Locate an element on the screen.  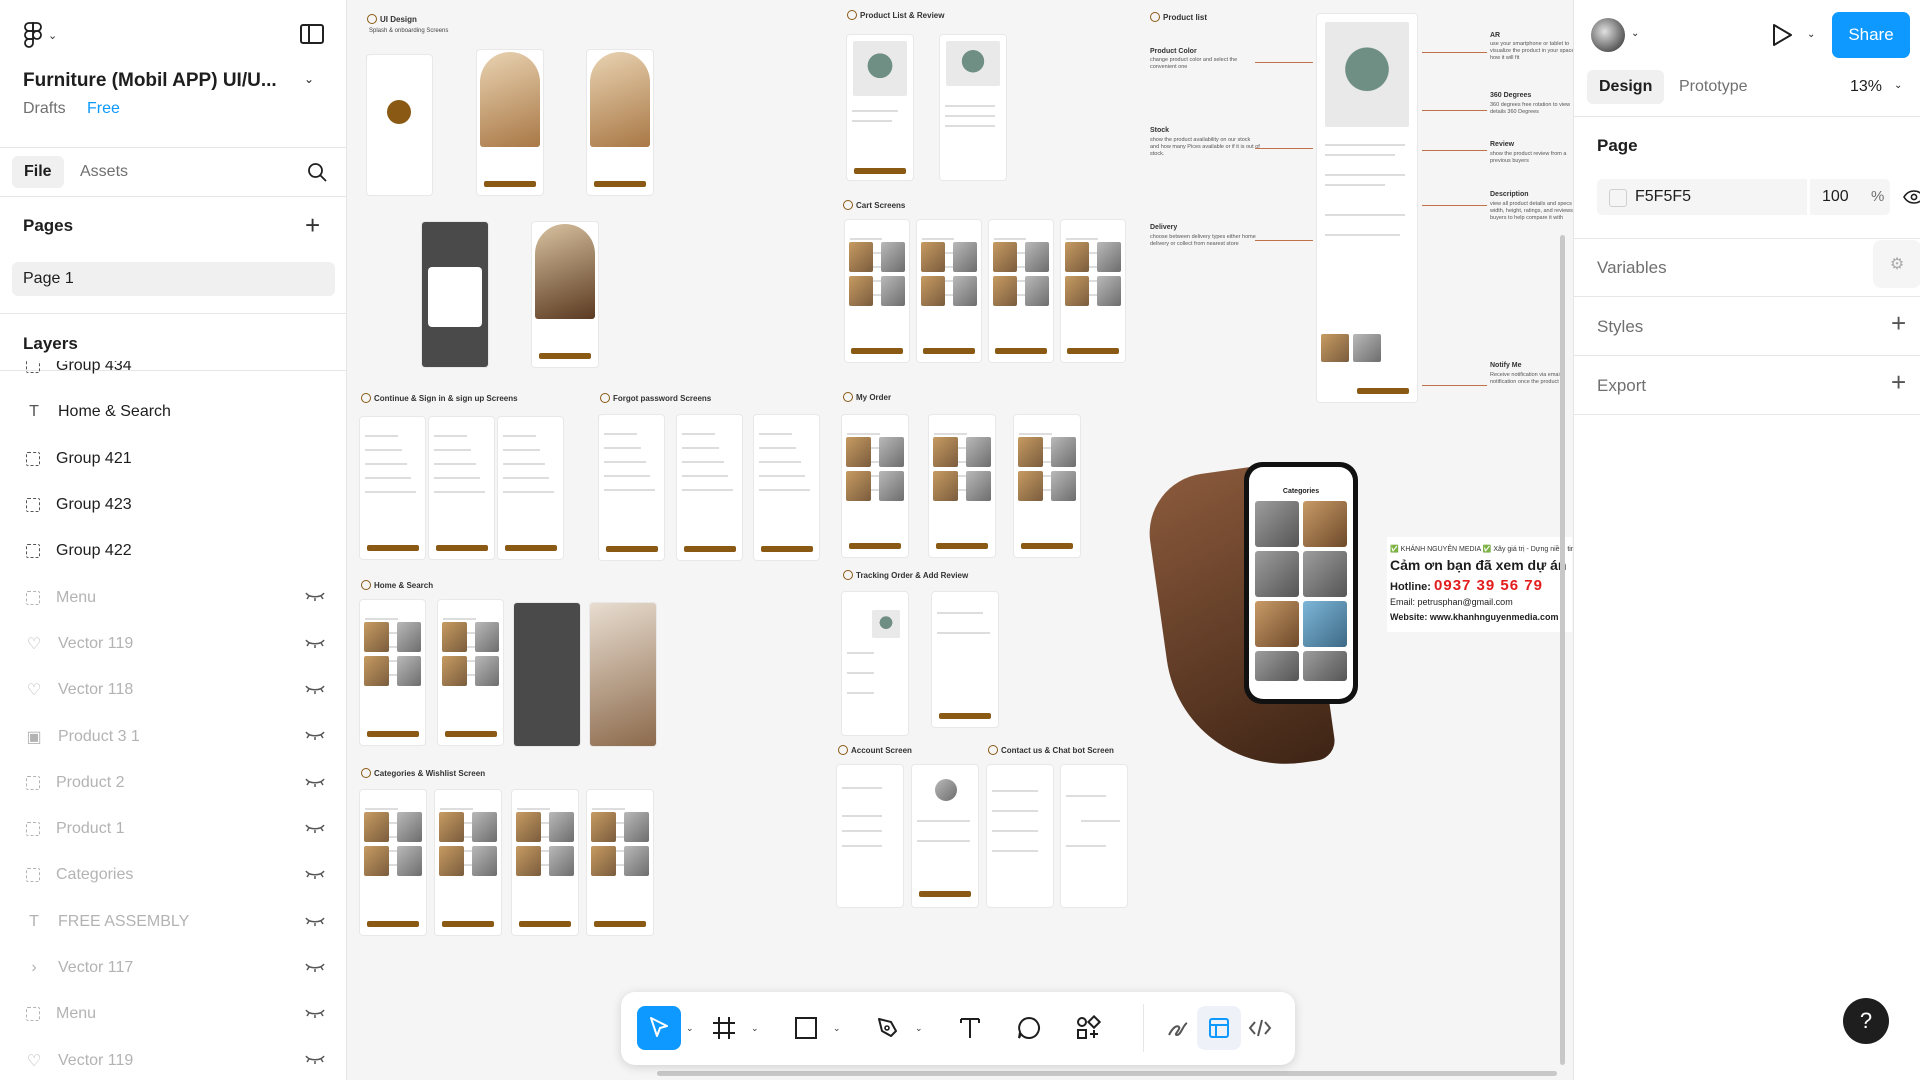
text-tool-button is located at coordinates (970, 1028).